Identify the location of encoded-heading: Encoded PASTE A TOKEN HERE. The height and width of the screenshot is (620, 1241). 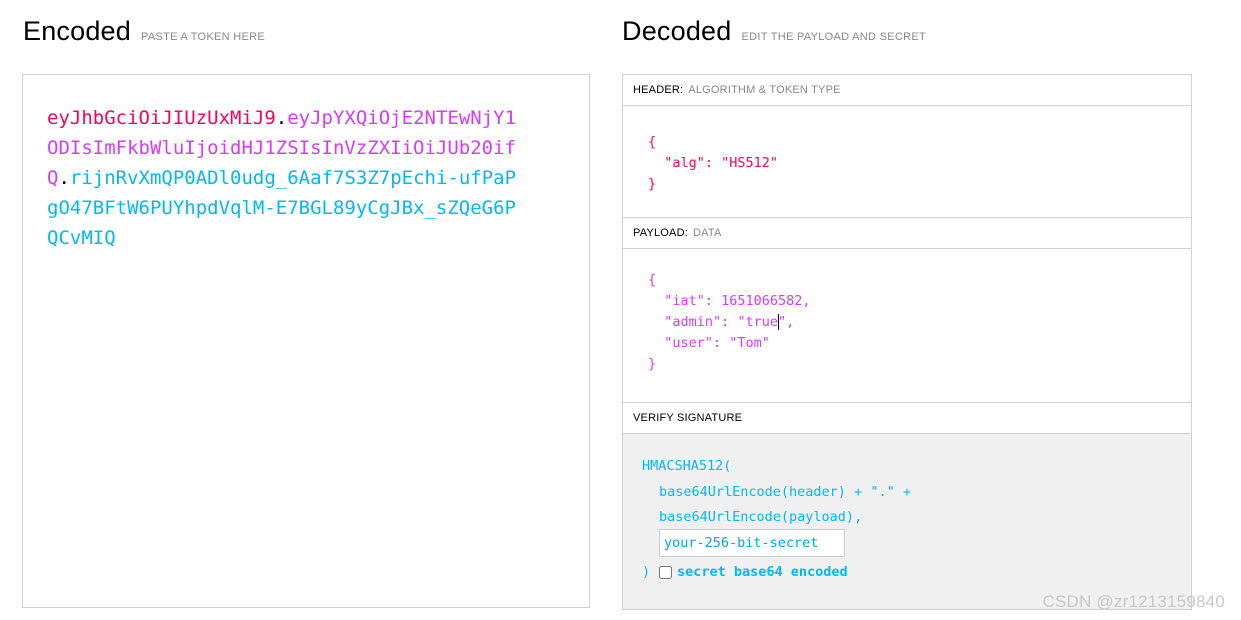
(144, 31).